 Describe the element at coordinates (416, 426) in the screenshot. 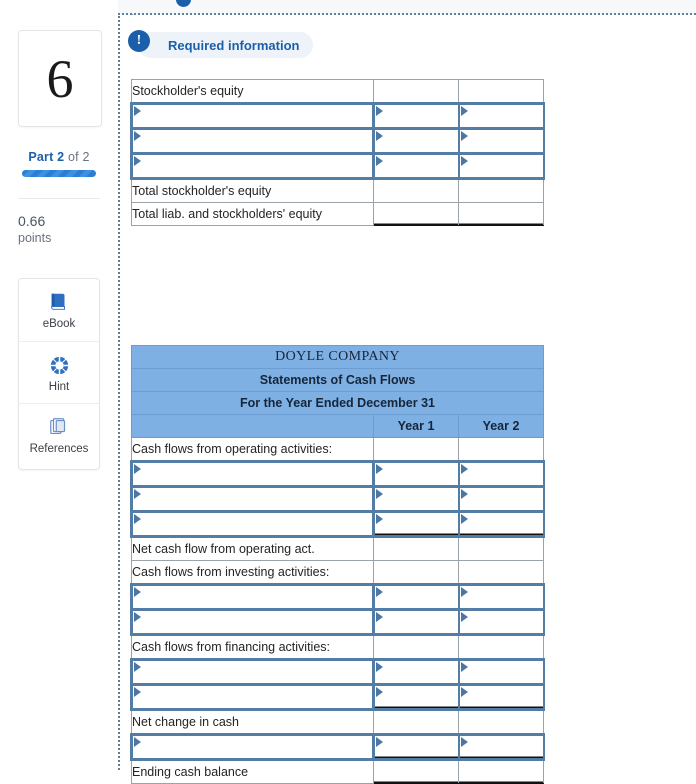

I see `col-header-year1: Year 1` at that location.